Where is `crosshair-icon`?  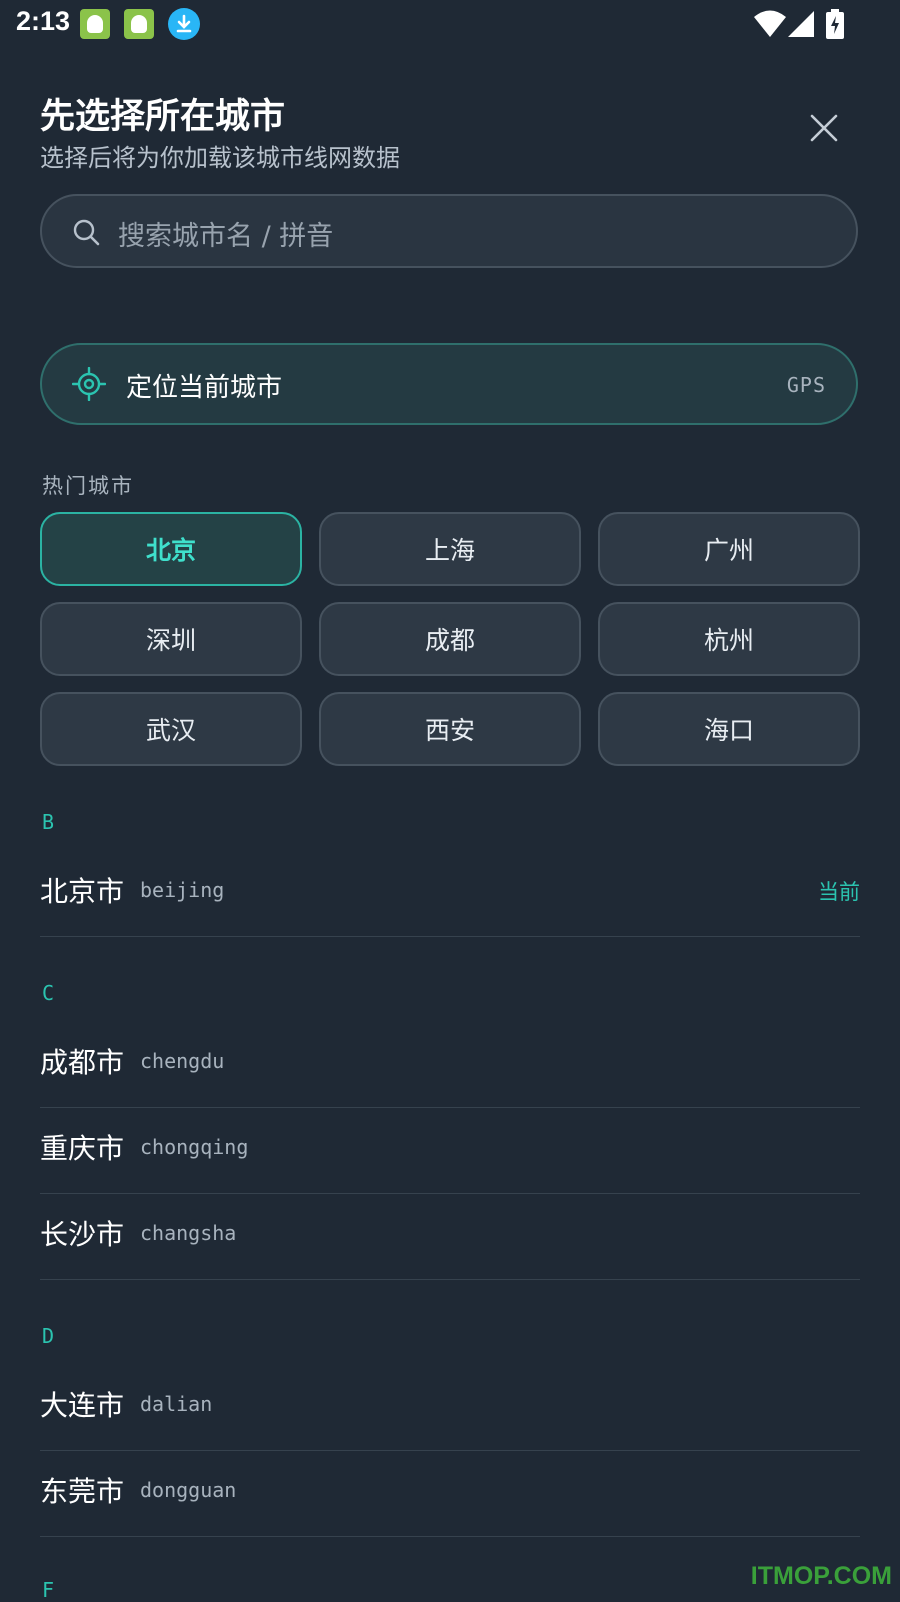
crosshair-icon is located at coordinates (89, 384).